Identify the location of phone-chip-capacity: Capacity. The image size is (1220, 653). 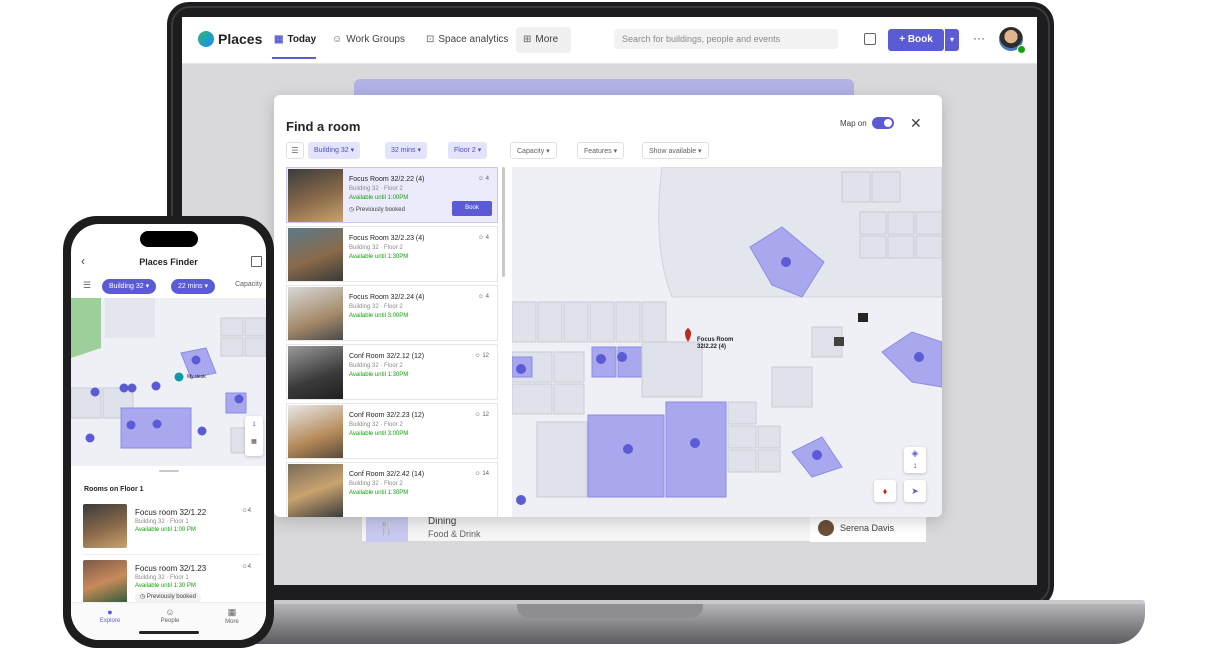
(248, 284).